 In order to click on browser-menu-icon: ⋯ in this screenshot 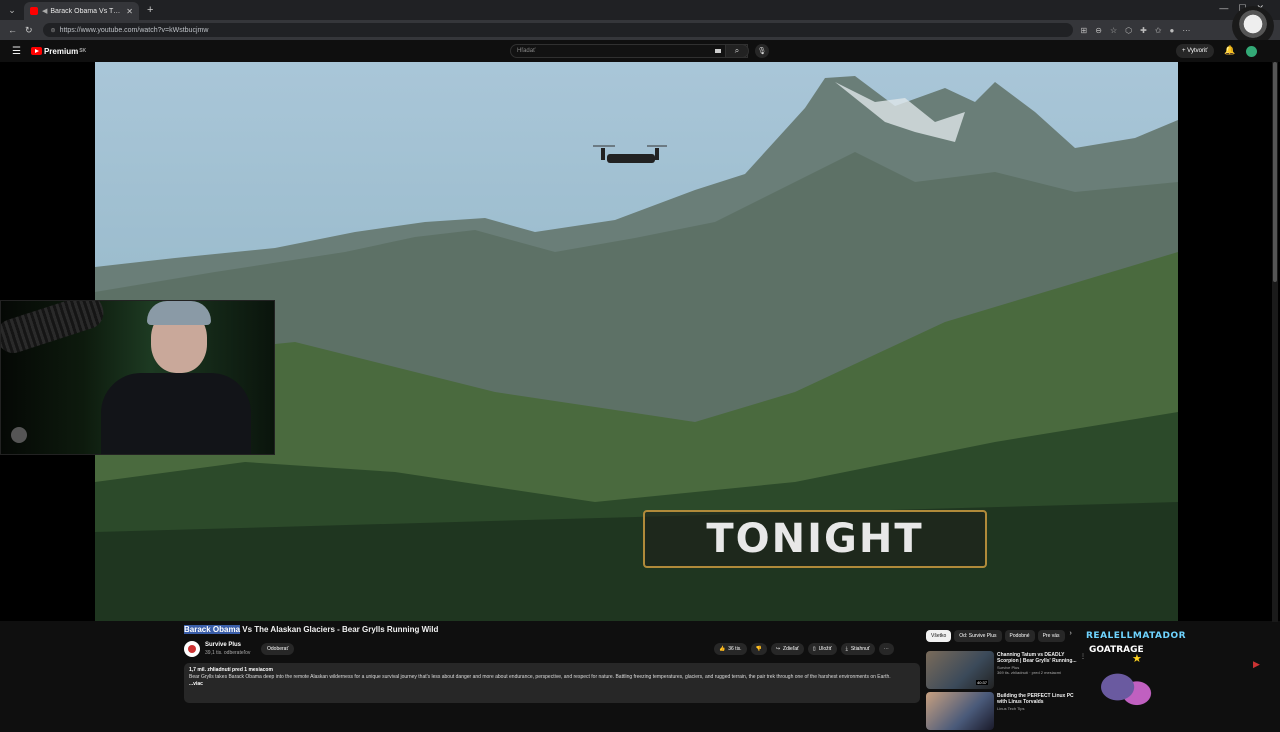, I will do `click(1186, 30)`.